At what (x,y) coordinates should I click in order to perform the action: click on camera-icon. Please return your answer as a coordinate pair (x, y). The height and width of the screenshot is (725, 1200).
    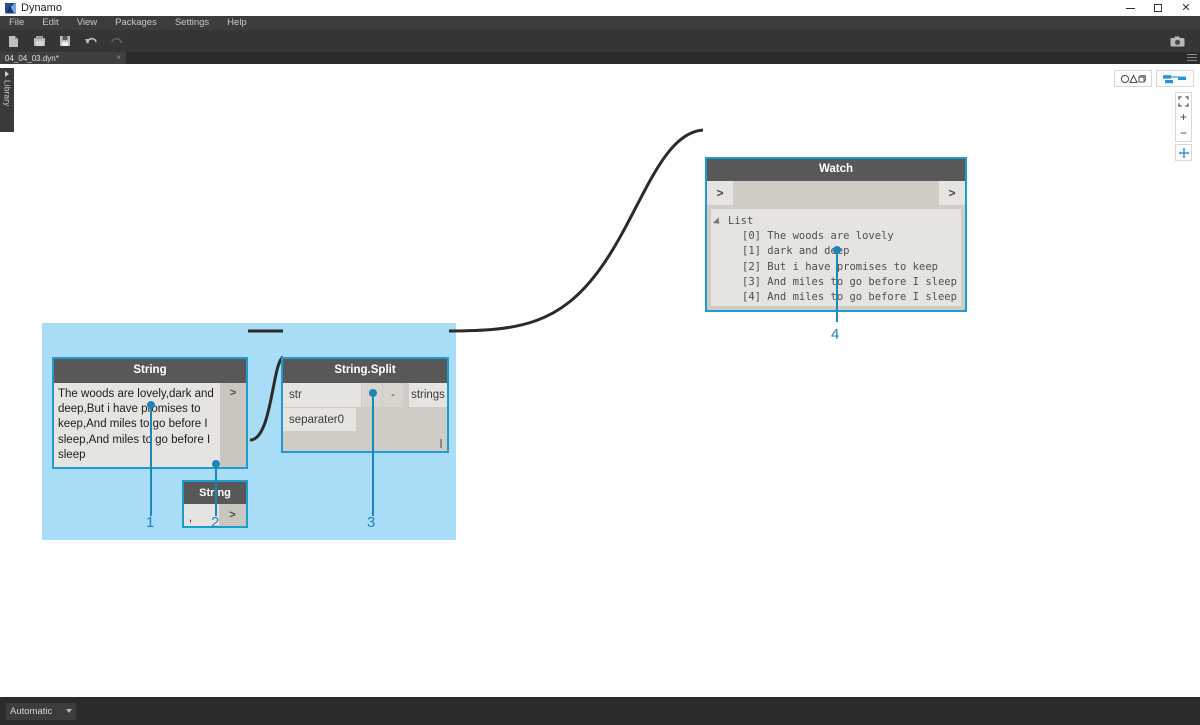
    Looking at the image, I should click on (1177, 41).